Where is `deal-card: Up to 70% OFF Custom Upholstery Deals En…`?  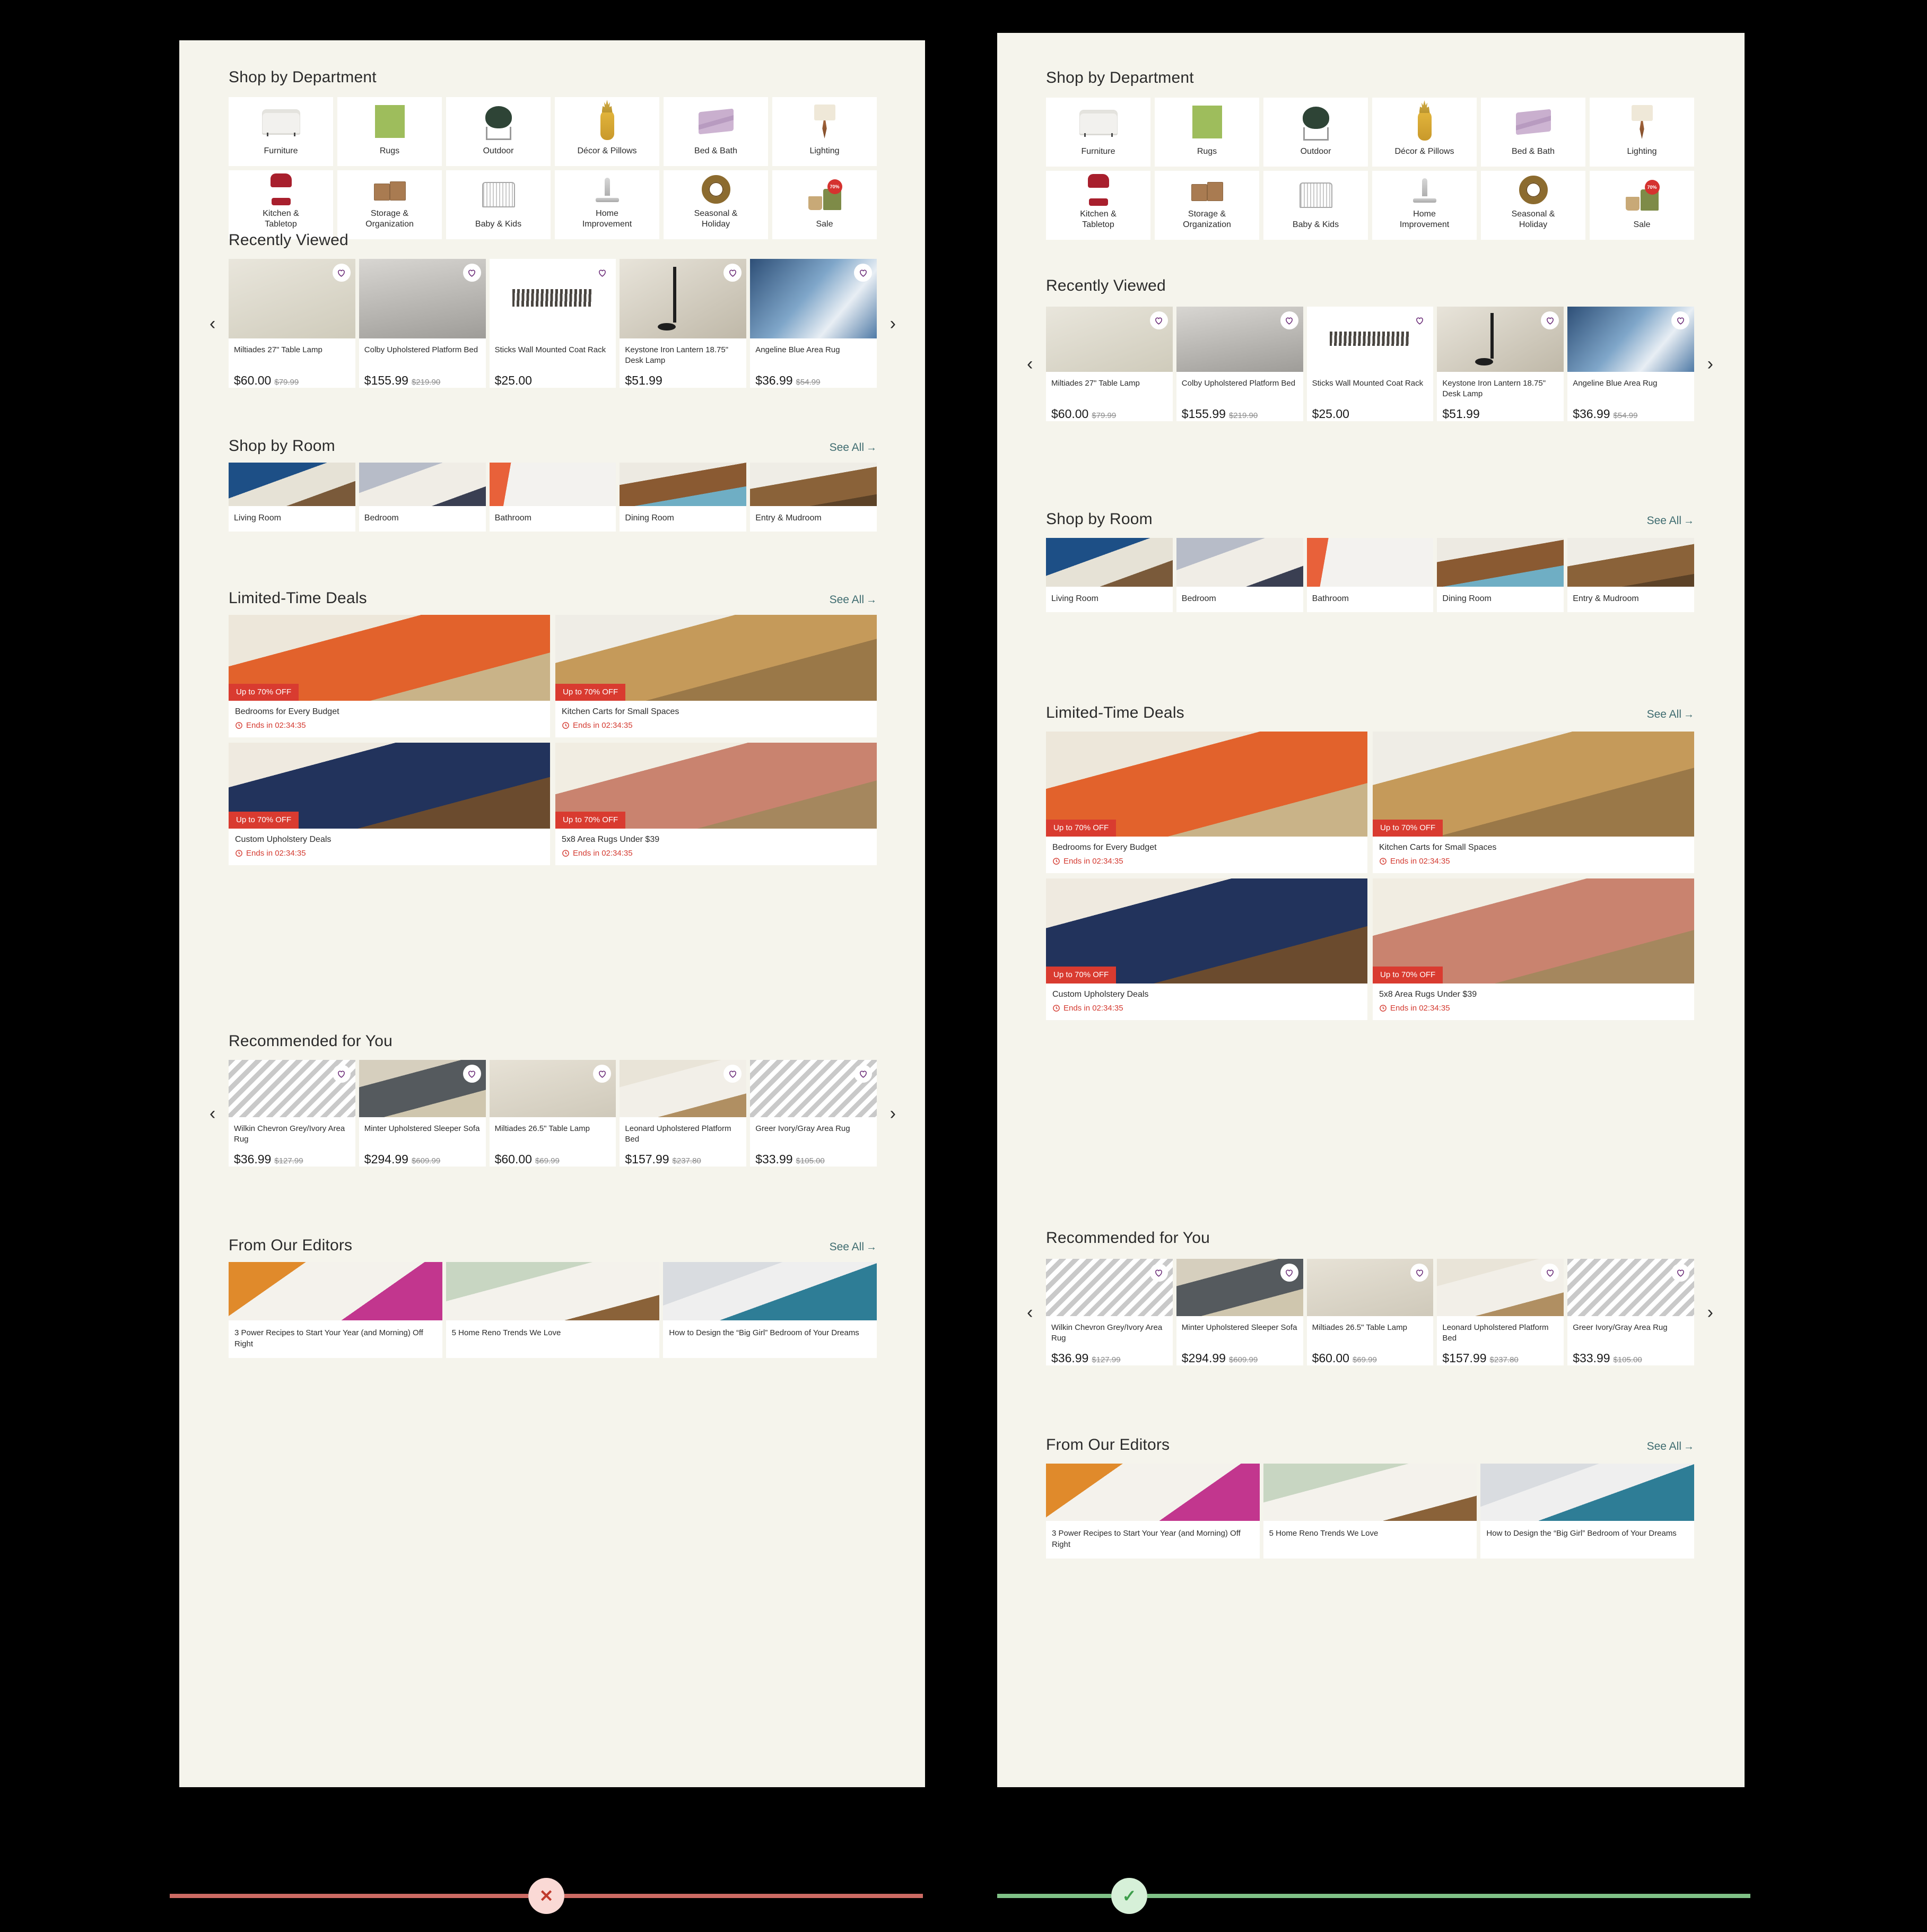 deal-card: Up to 70% OFF Custom Upholstery Deals En… is located at coordinates (389, 804).